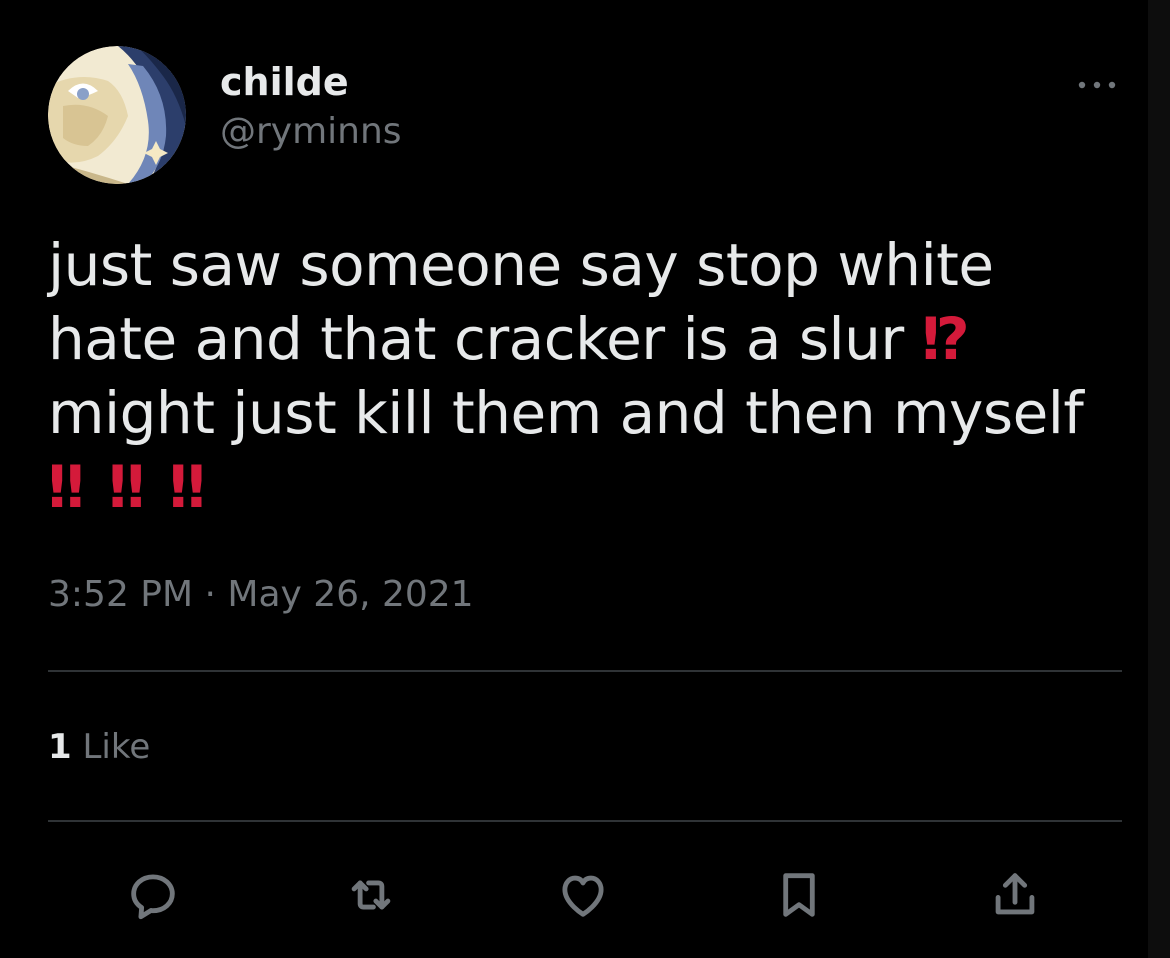 The width and height of the screenshot is (1170, 958). I want to click on reply-icon, so click(153, 897).